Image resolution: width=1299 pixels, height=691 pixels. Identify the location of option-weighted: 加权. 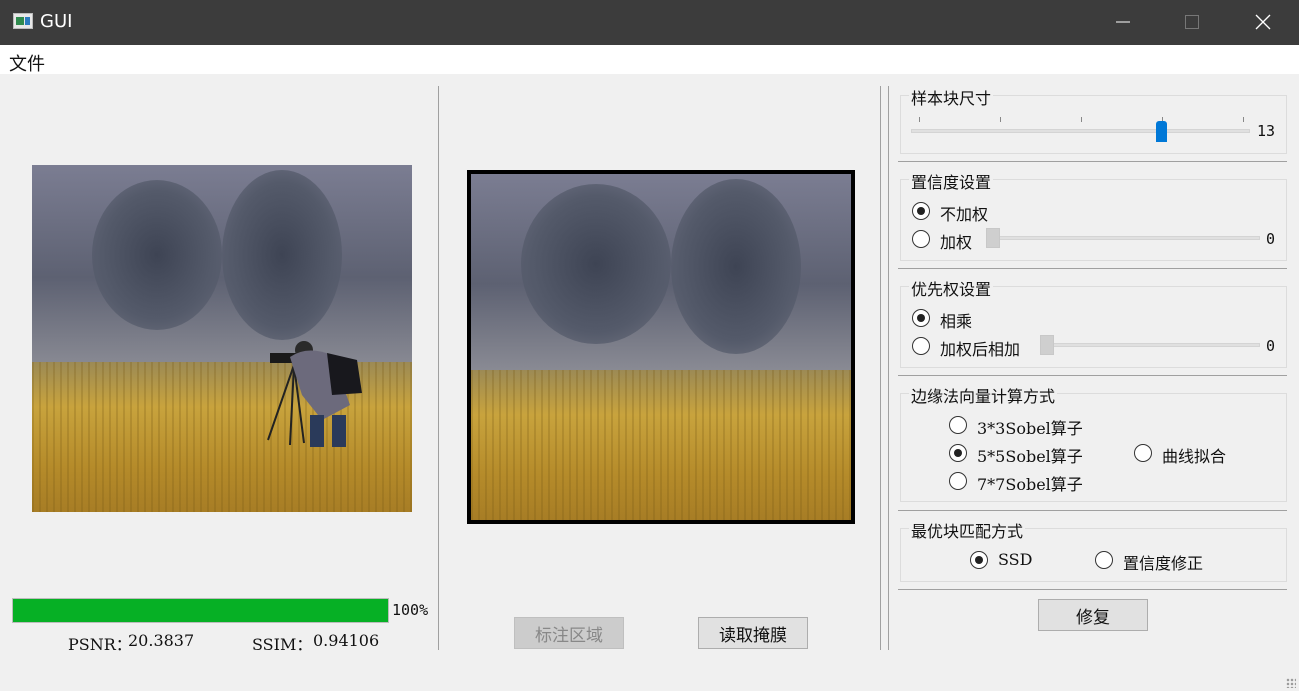
(956, 241).